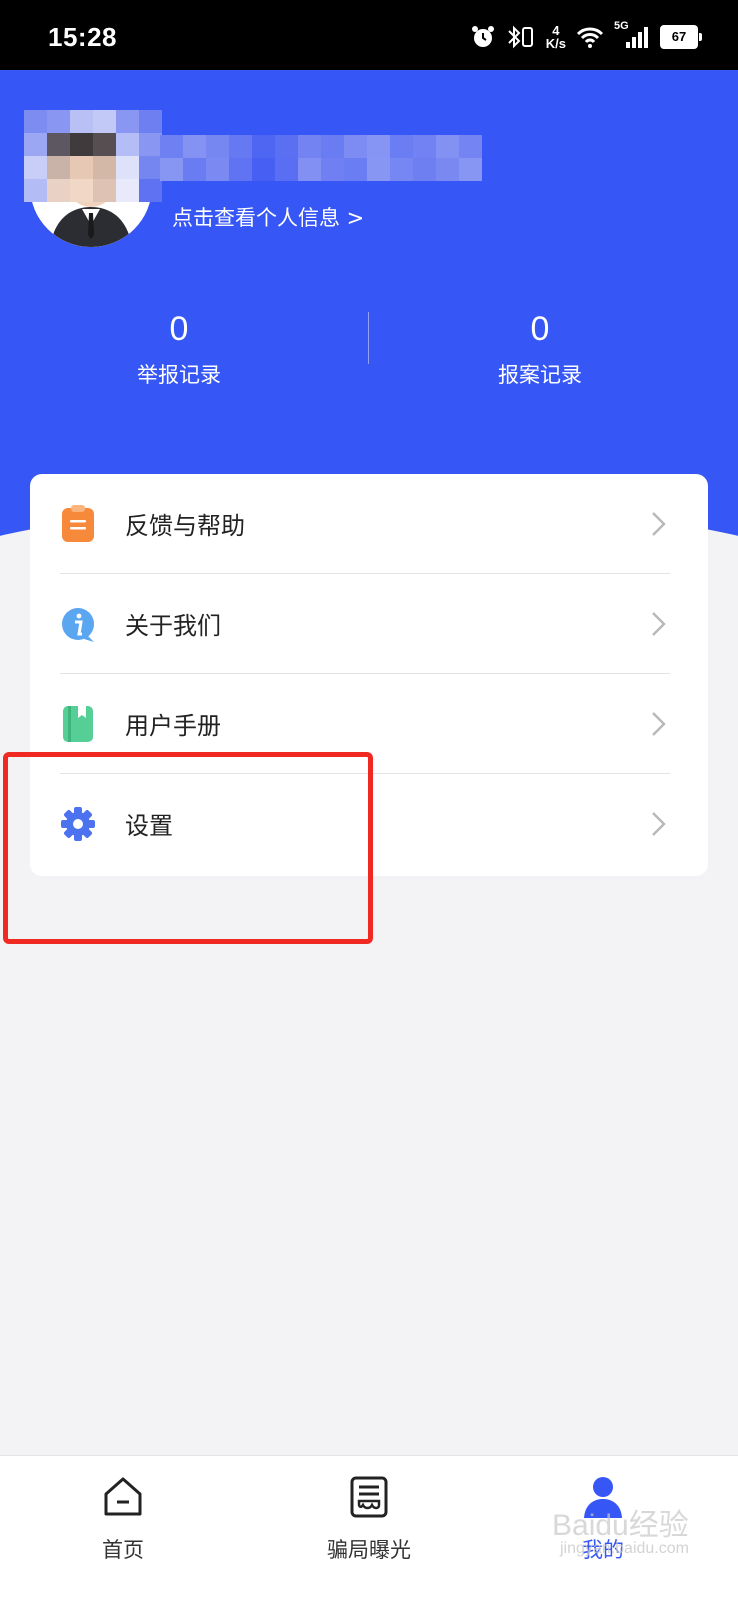 Image resolution: width=738 pixels, height=1601 pixels. What do you see at coordinates (179, 375) in the screenshot?
I see `stat-label: 举报记录` at bounding box center [179, 375].